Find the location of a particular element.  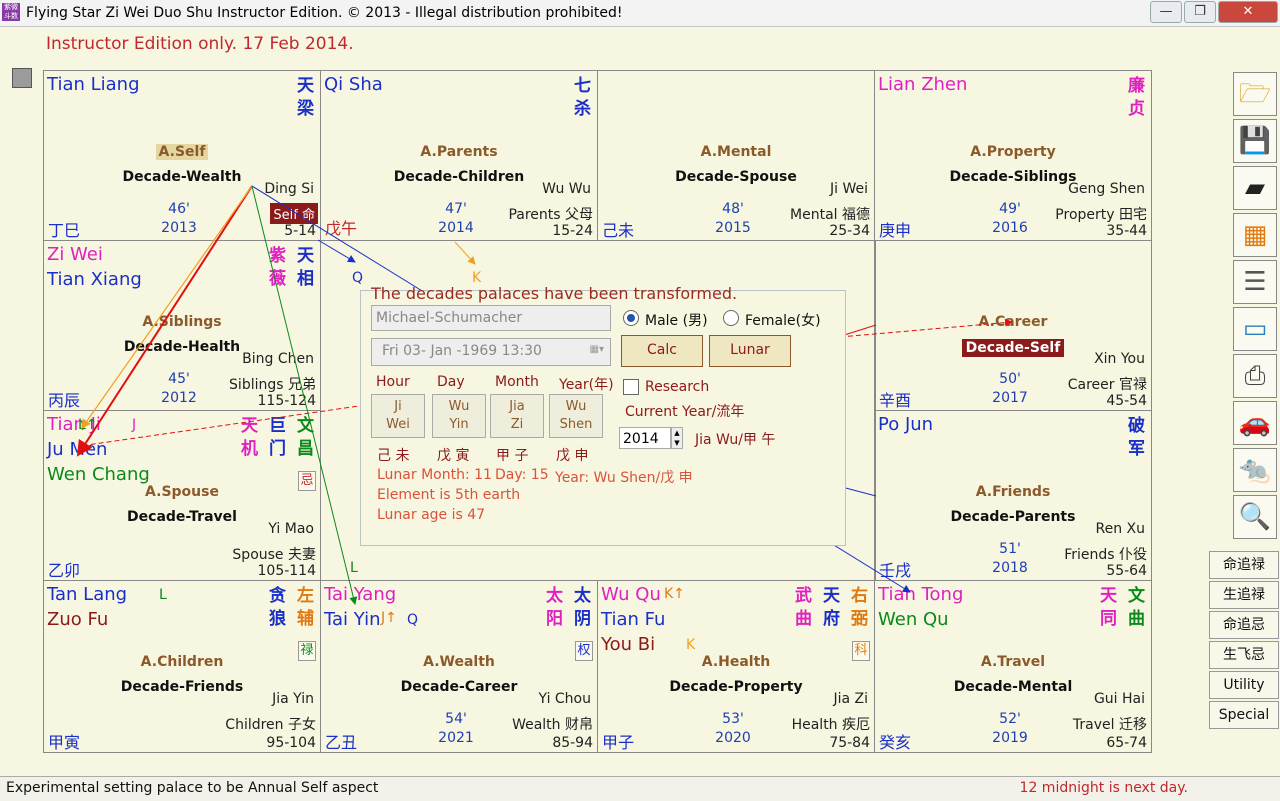

transform-annotation: Q is located at coordinates (413, 620).